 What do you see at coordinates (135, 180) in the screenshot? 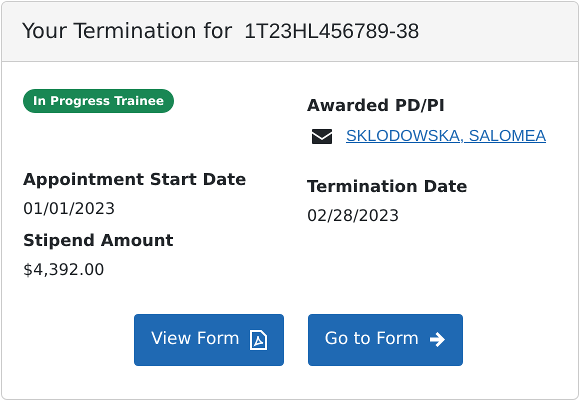
I see `field-label: Appointment Start Date` at bounding box center [135, 180].